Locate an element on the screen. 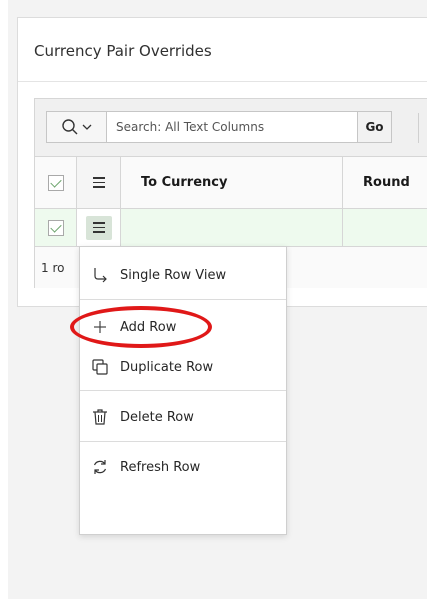  menu-item-label: Delete Row is located at coordinates (157, 417).